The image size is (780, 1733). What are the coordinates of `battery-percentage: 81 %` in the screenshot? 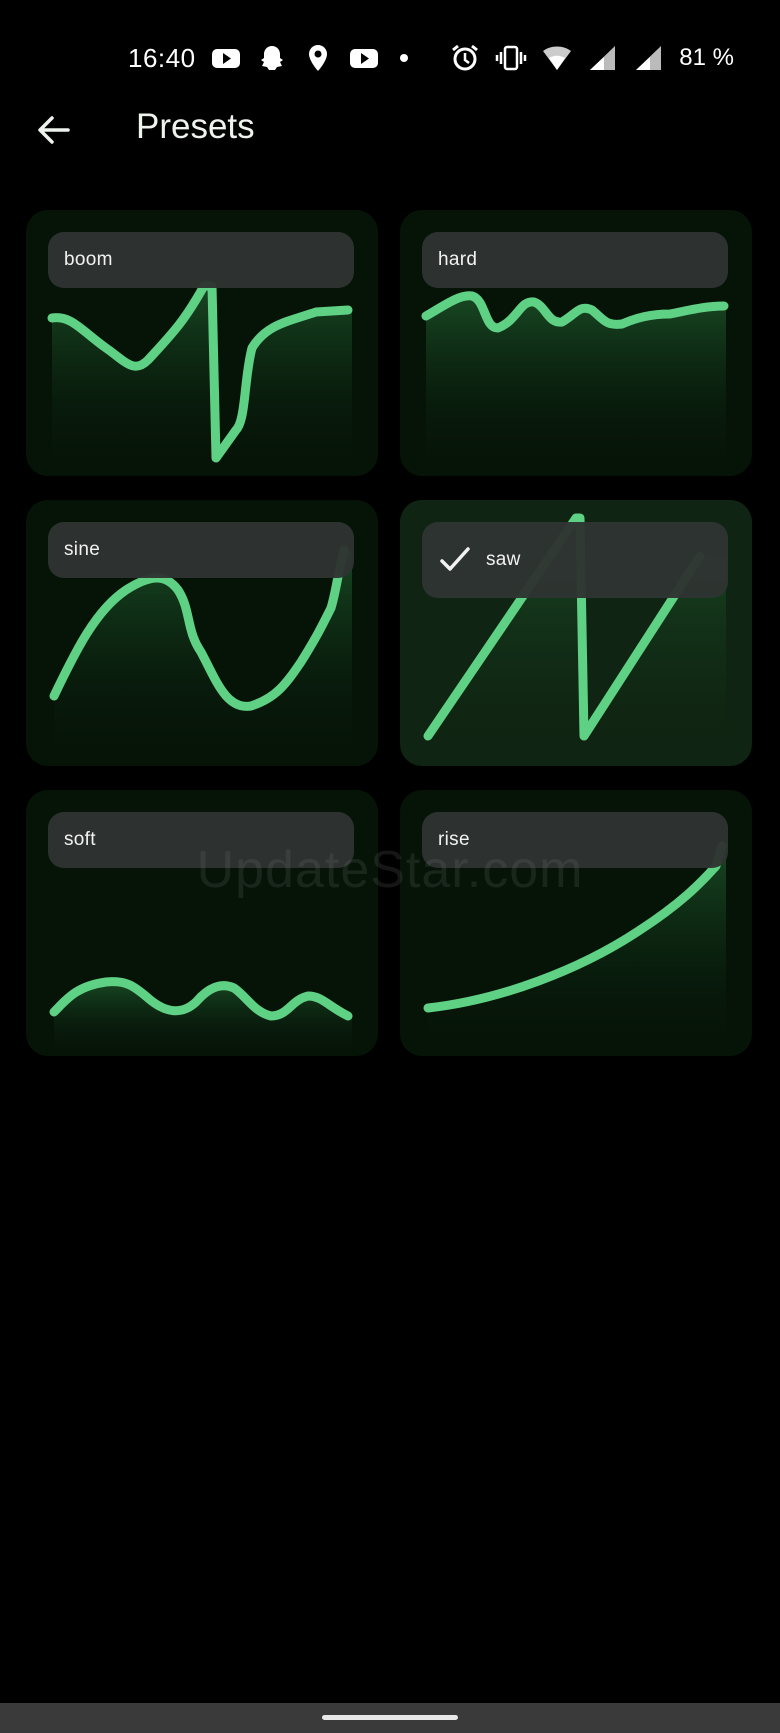 It's located at (706, 57).